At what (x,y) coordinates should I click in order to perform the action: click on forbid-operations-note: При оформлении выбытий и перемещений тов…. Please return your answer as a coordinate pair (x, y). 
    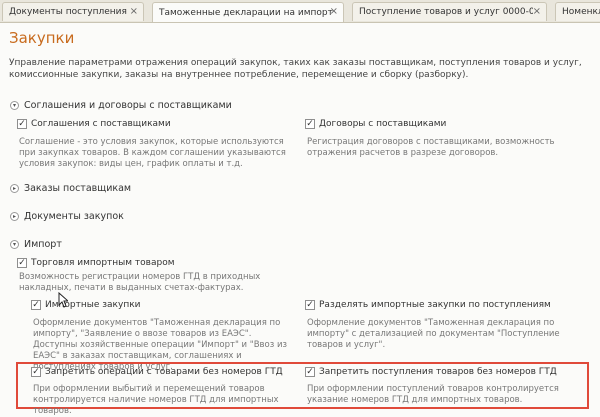
    Looking at the image, I should click on (156, 400).